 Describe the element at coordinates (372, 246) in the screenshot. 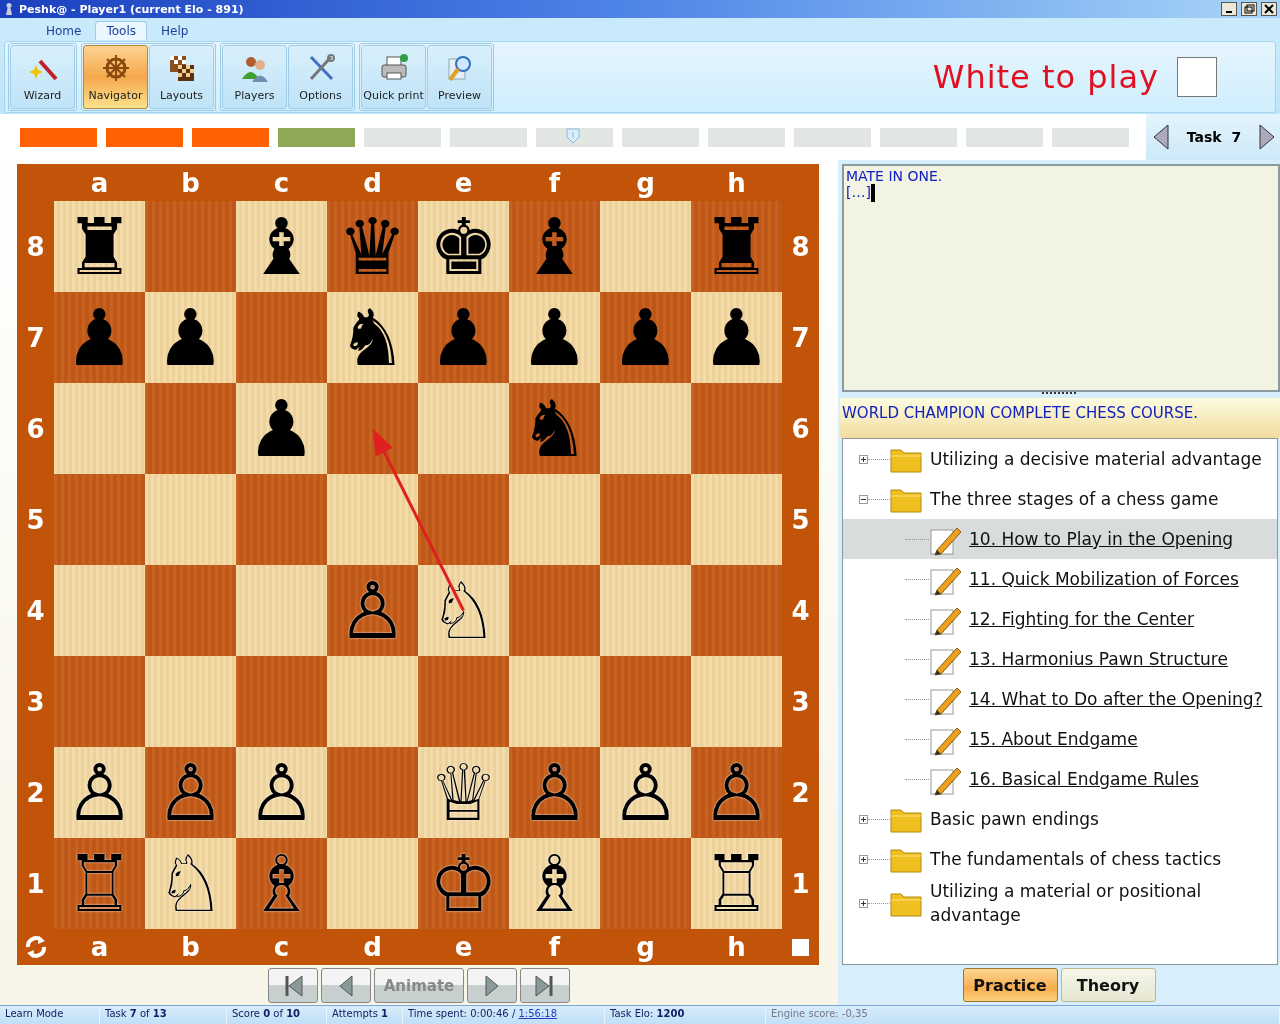

I see `chess-piece: ♛` at that location.